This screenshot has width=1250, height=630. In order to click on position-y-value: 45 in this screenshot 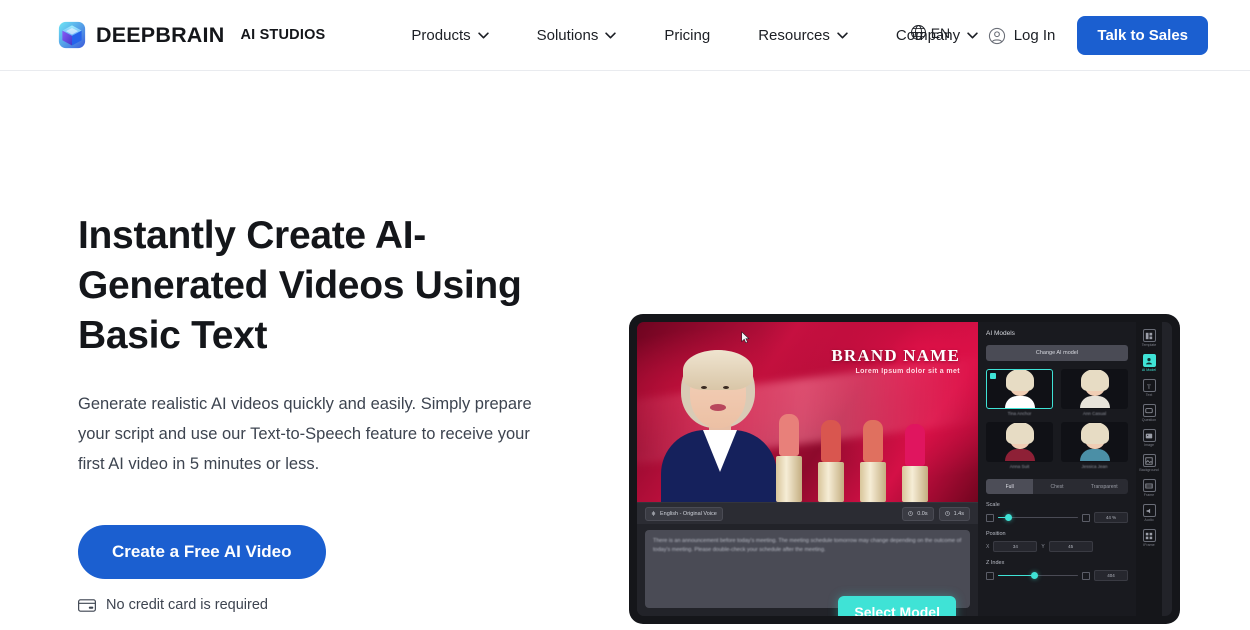, I will do `click(1070, 546)`.